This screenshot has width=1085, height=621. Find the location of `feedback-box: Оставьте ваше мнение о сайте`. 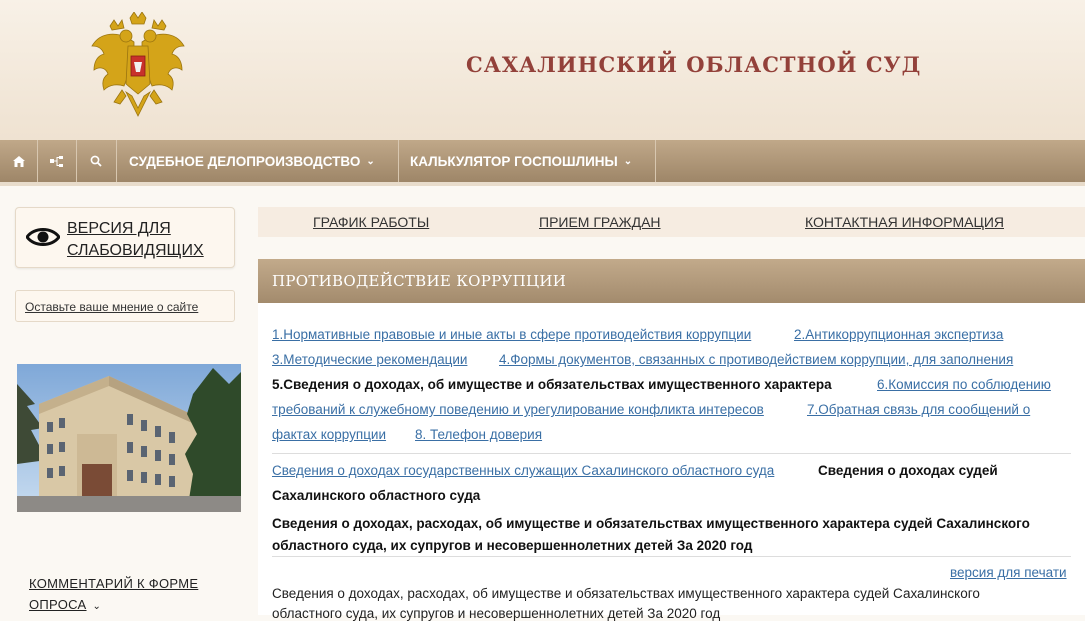

feedback-box: Оставьте ваше мнение о сайте is located at coordinates (125, 306).